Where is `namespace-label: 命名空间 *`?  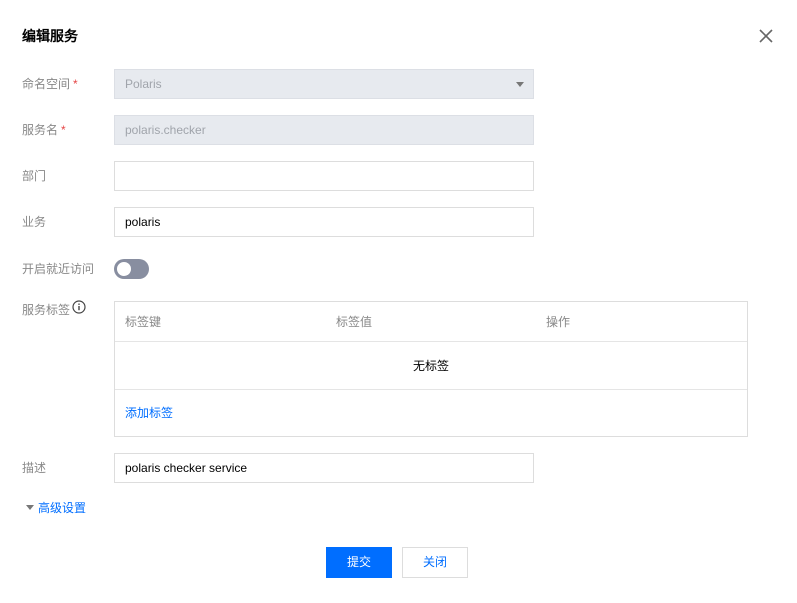 namespace-label: 命名空间 * is located at coordinates (50, 84).